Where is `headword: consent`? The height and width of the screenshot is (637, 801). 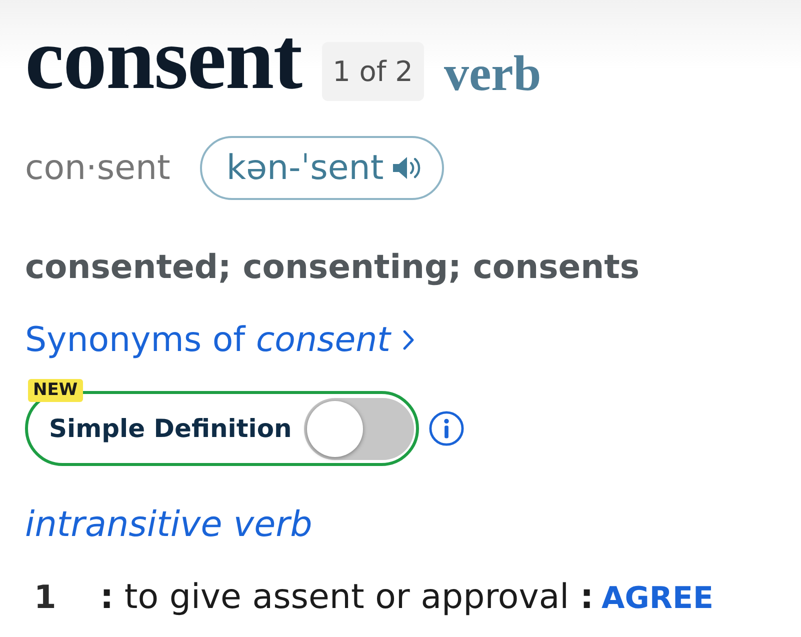 headword: consent is located at coordinates (163, 60).